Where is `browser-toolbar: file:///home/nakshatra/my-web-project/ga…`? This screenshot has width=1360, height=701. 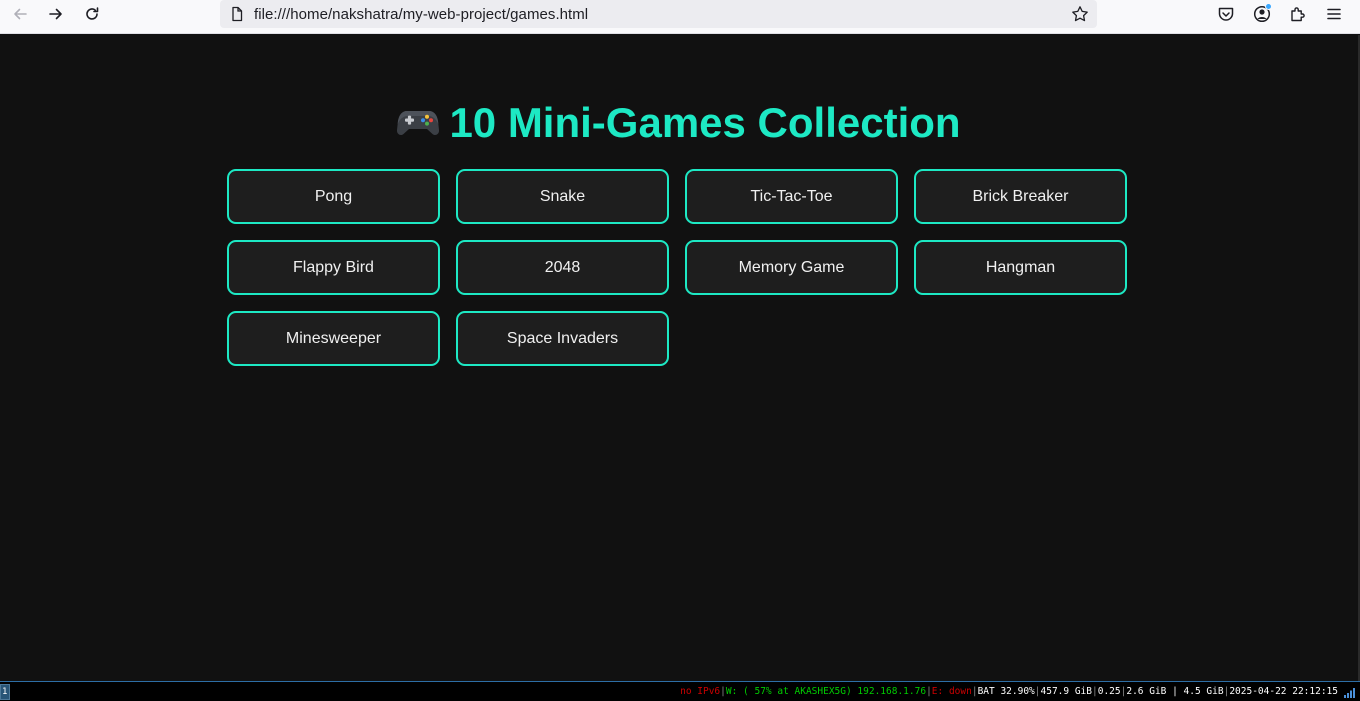 browser-toolbar: file:///home/nakshatra/my-web-project/ga… is located at coordinates (680, 17).